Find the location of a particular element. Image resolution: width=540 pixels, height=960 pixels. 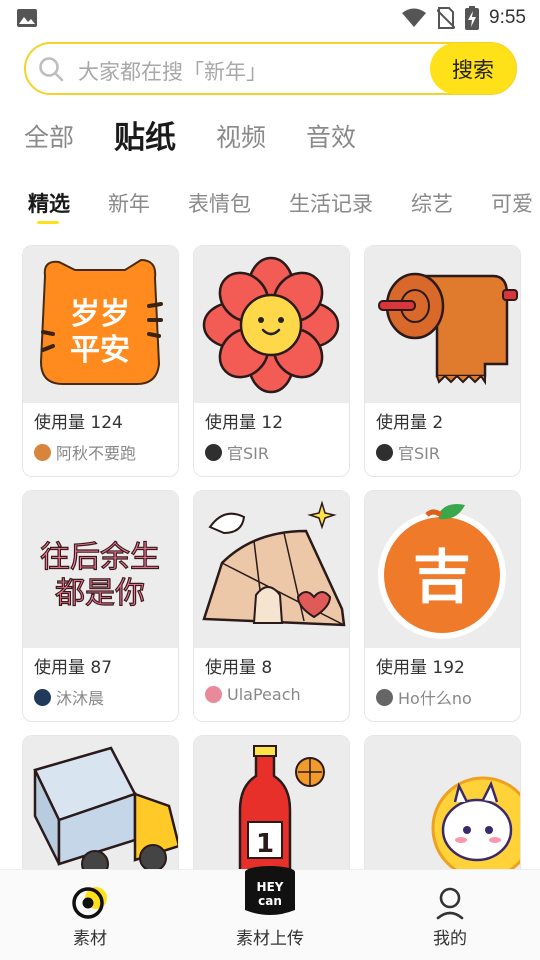

sticker-thumbnail: 吉 is located at coordinates (442, 569).